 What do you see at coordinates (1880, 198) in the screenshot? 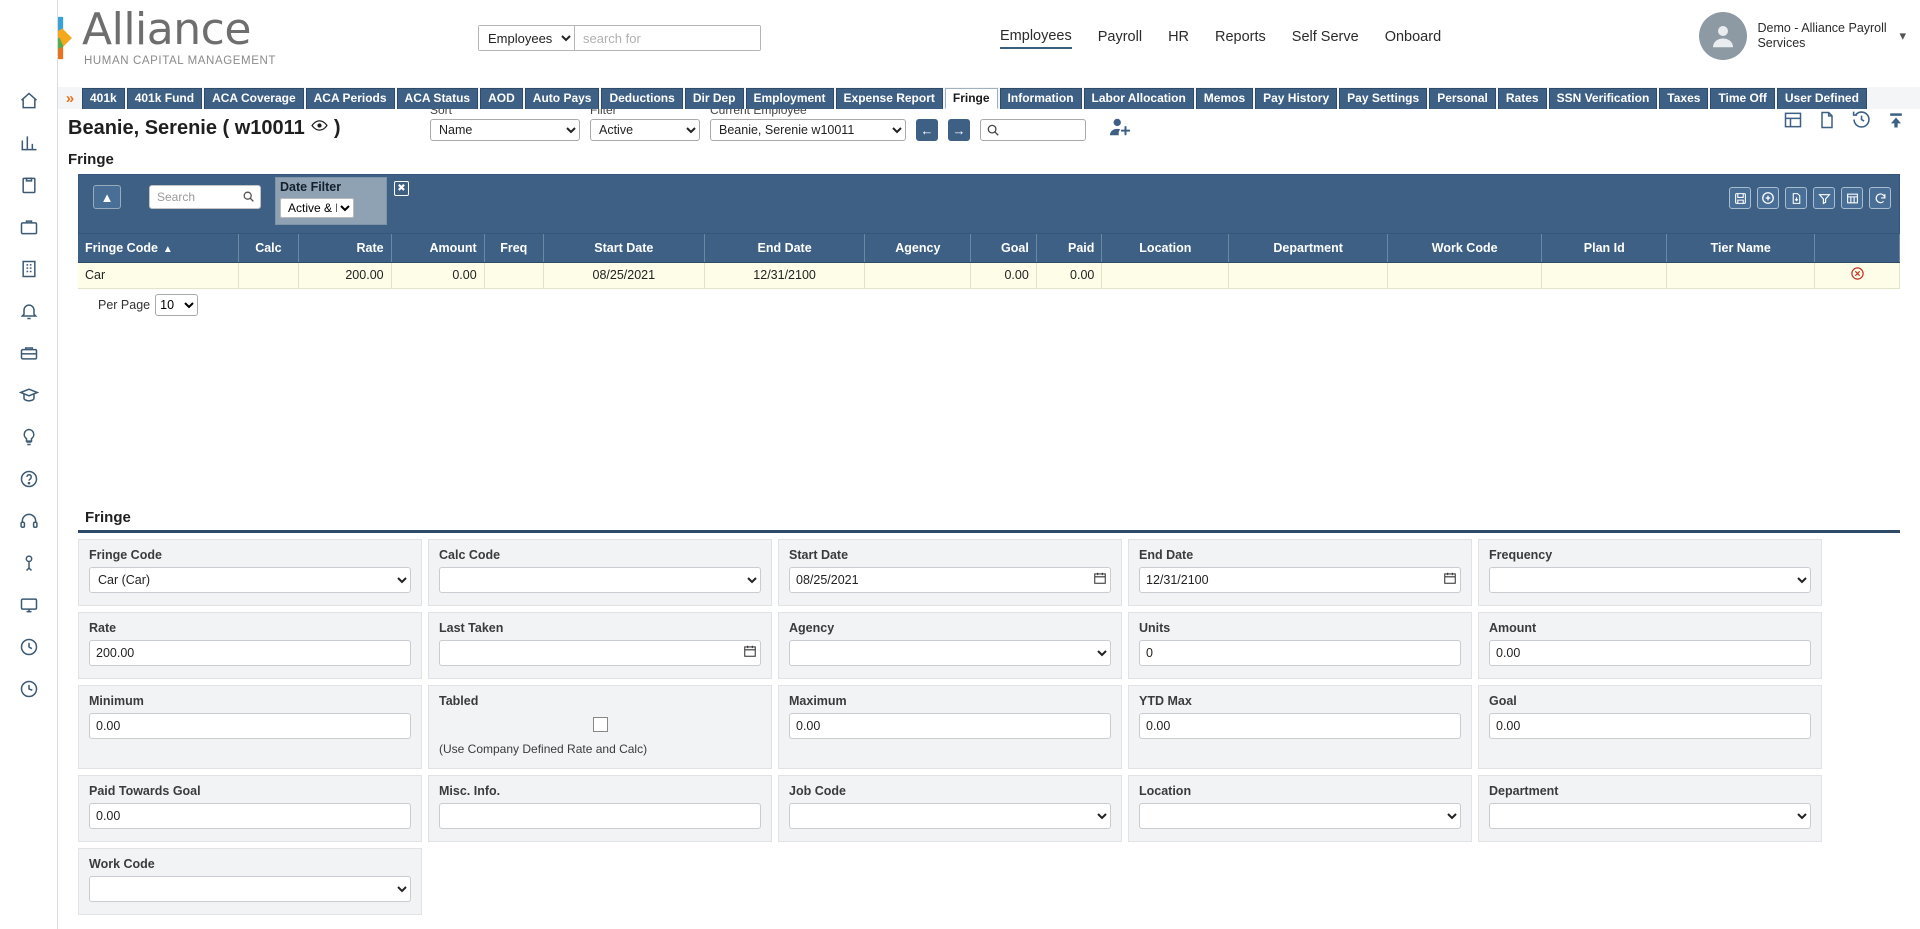
I see `refresh-icon` at bounding box center [1880, 198].